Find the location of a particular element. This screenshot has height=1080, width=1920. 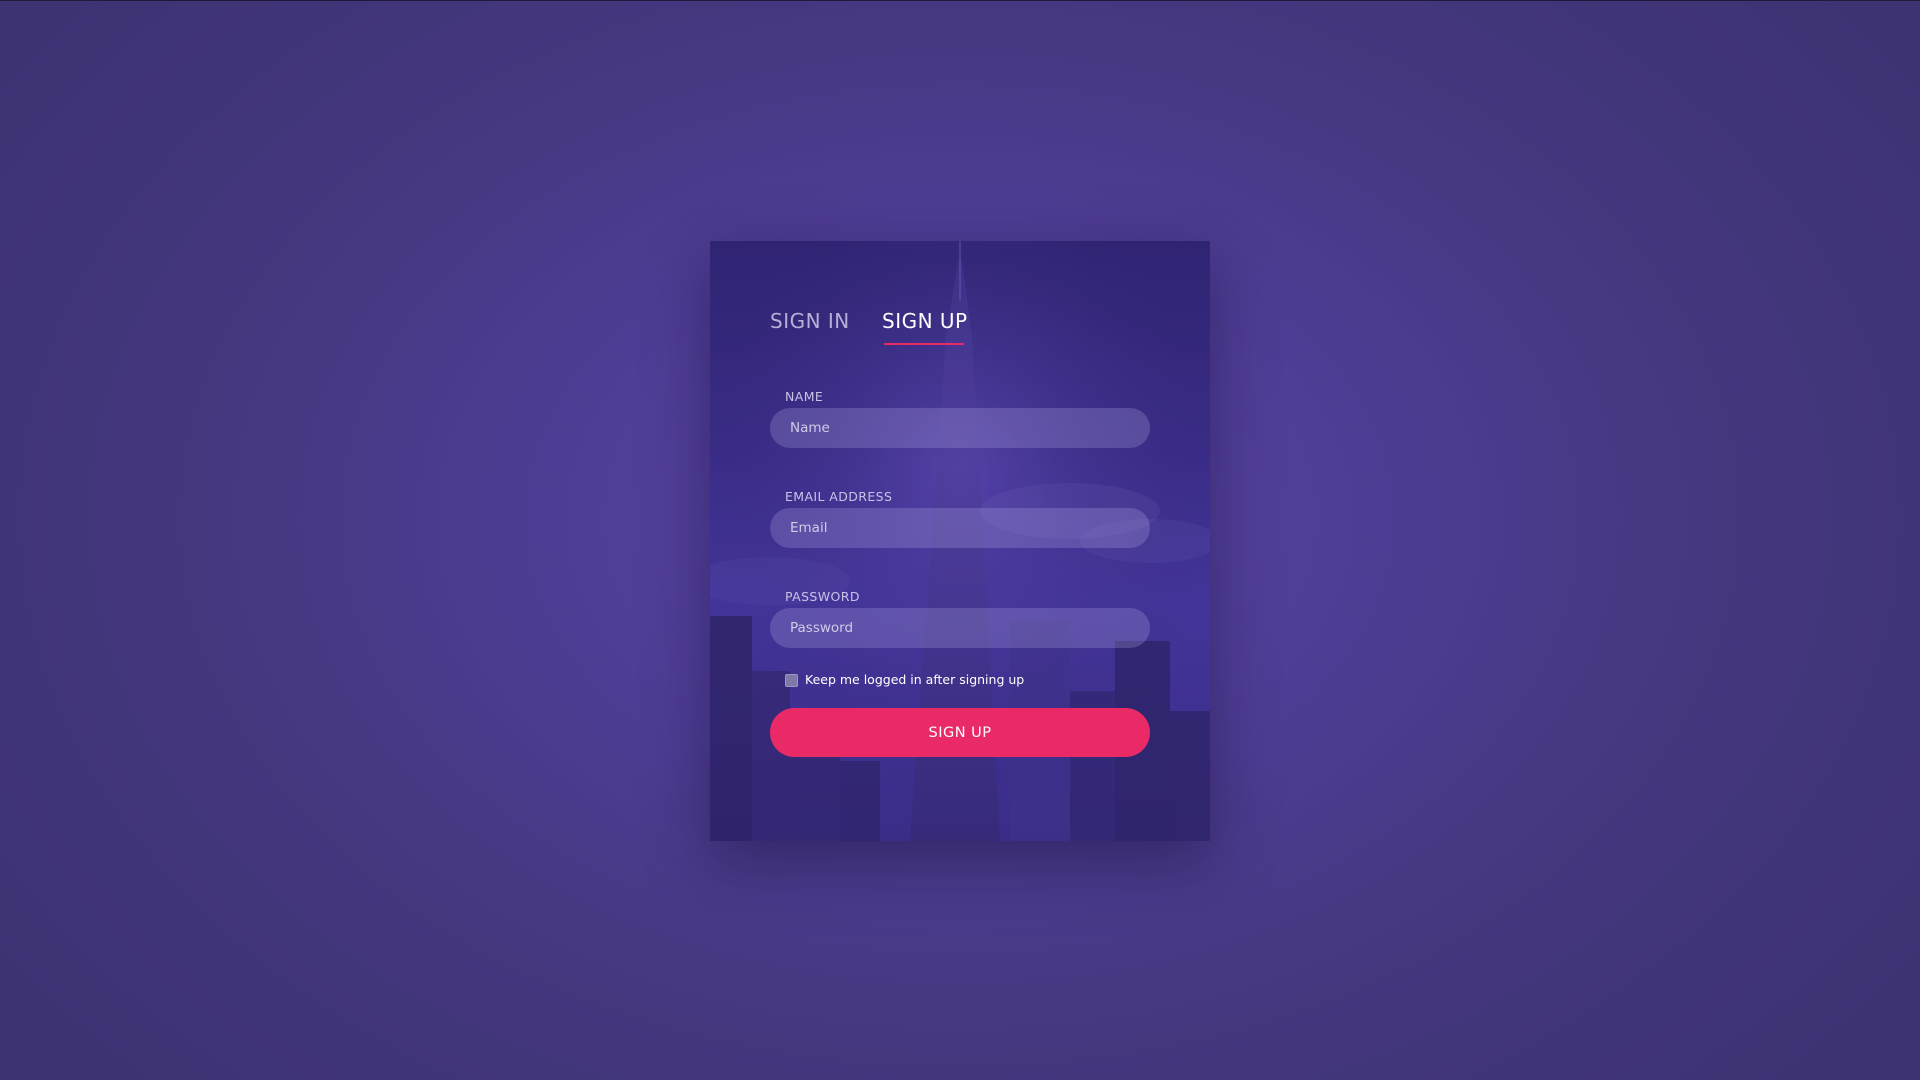

password-field is located at coordinates (960, 628).